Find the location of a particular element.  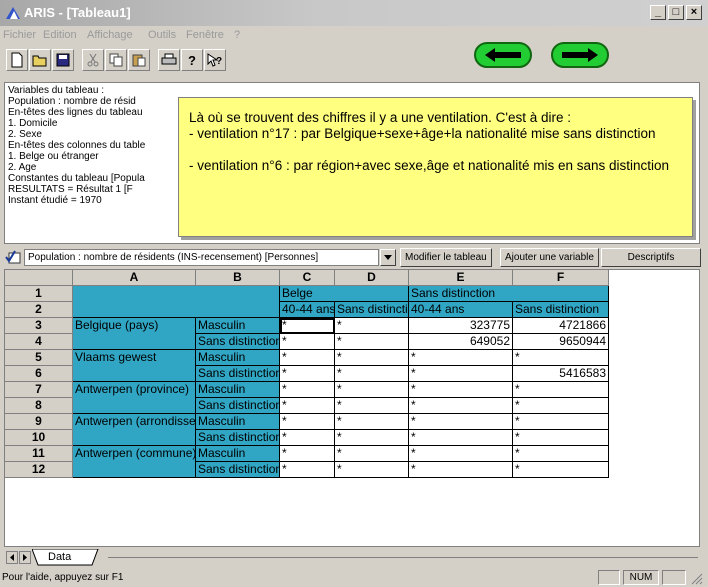

help-button: ? is located at coordinates (192, 60).